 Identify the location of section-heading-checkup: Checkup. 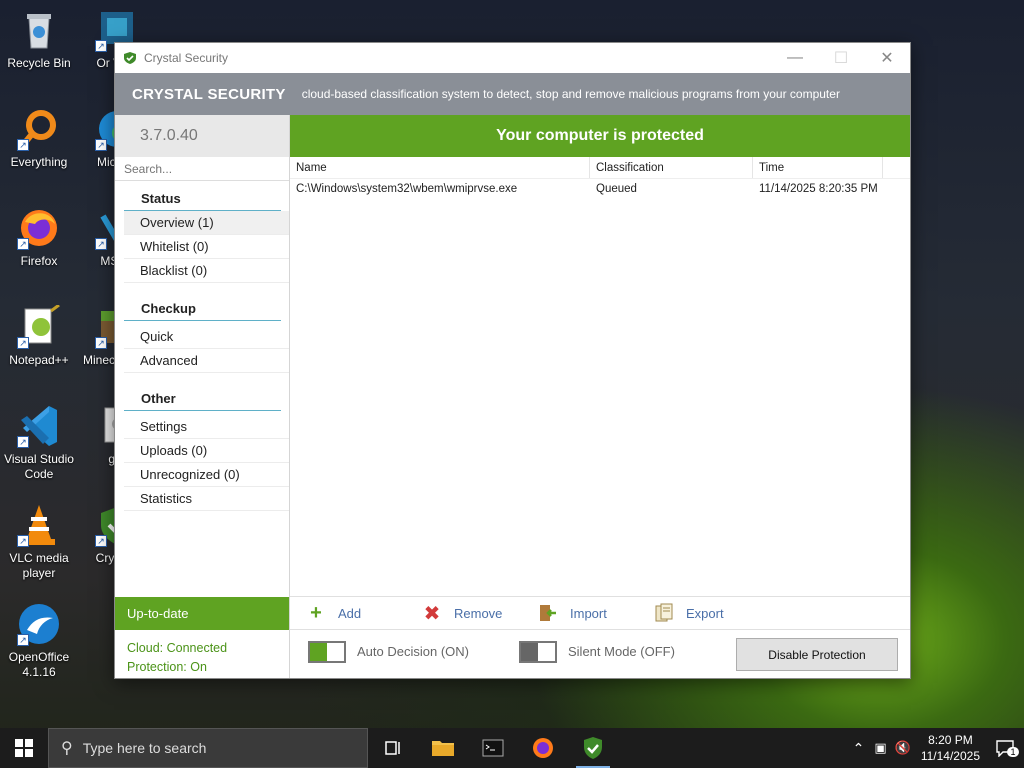
(202, 310).